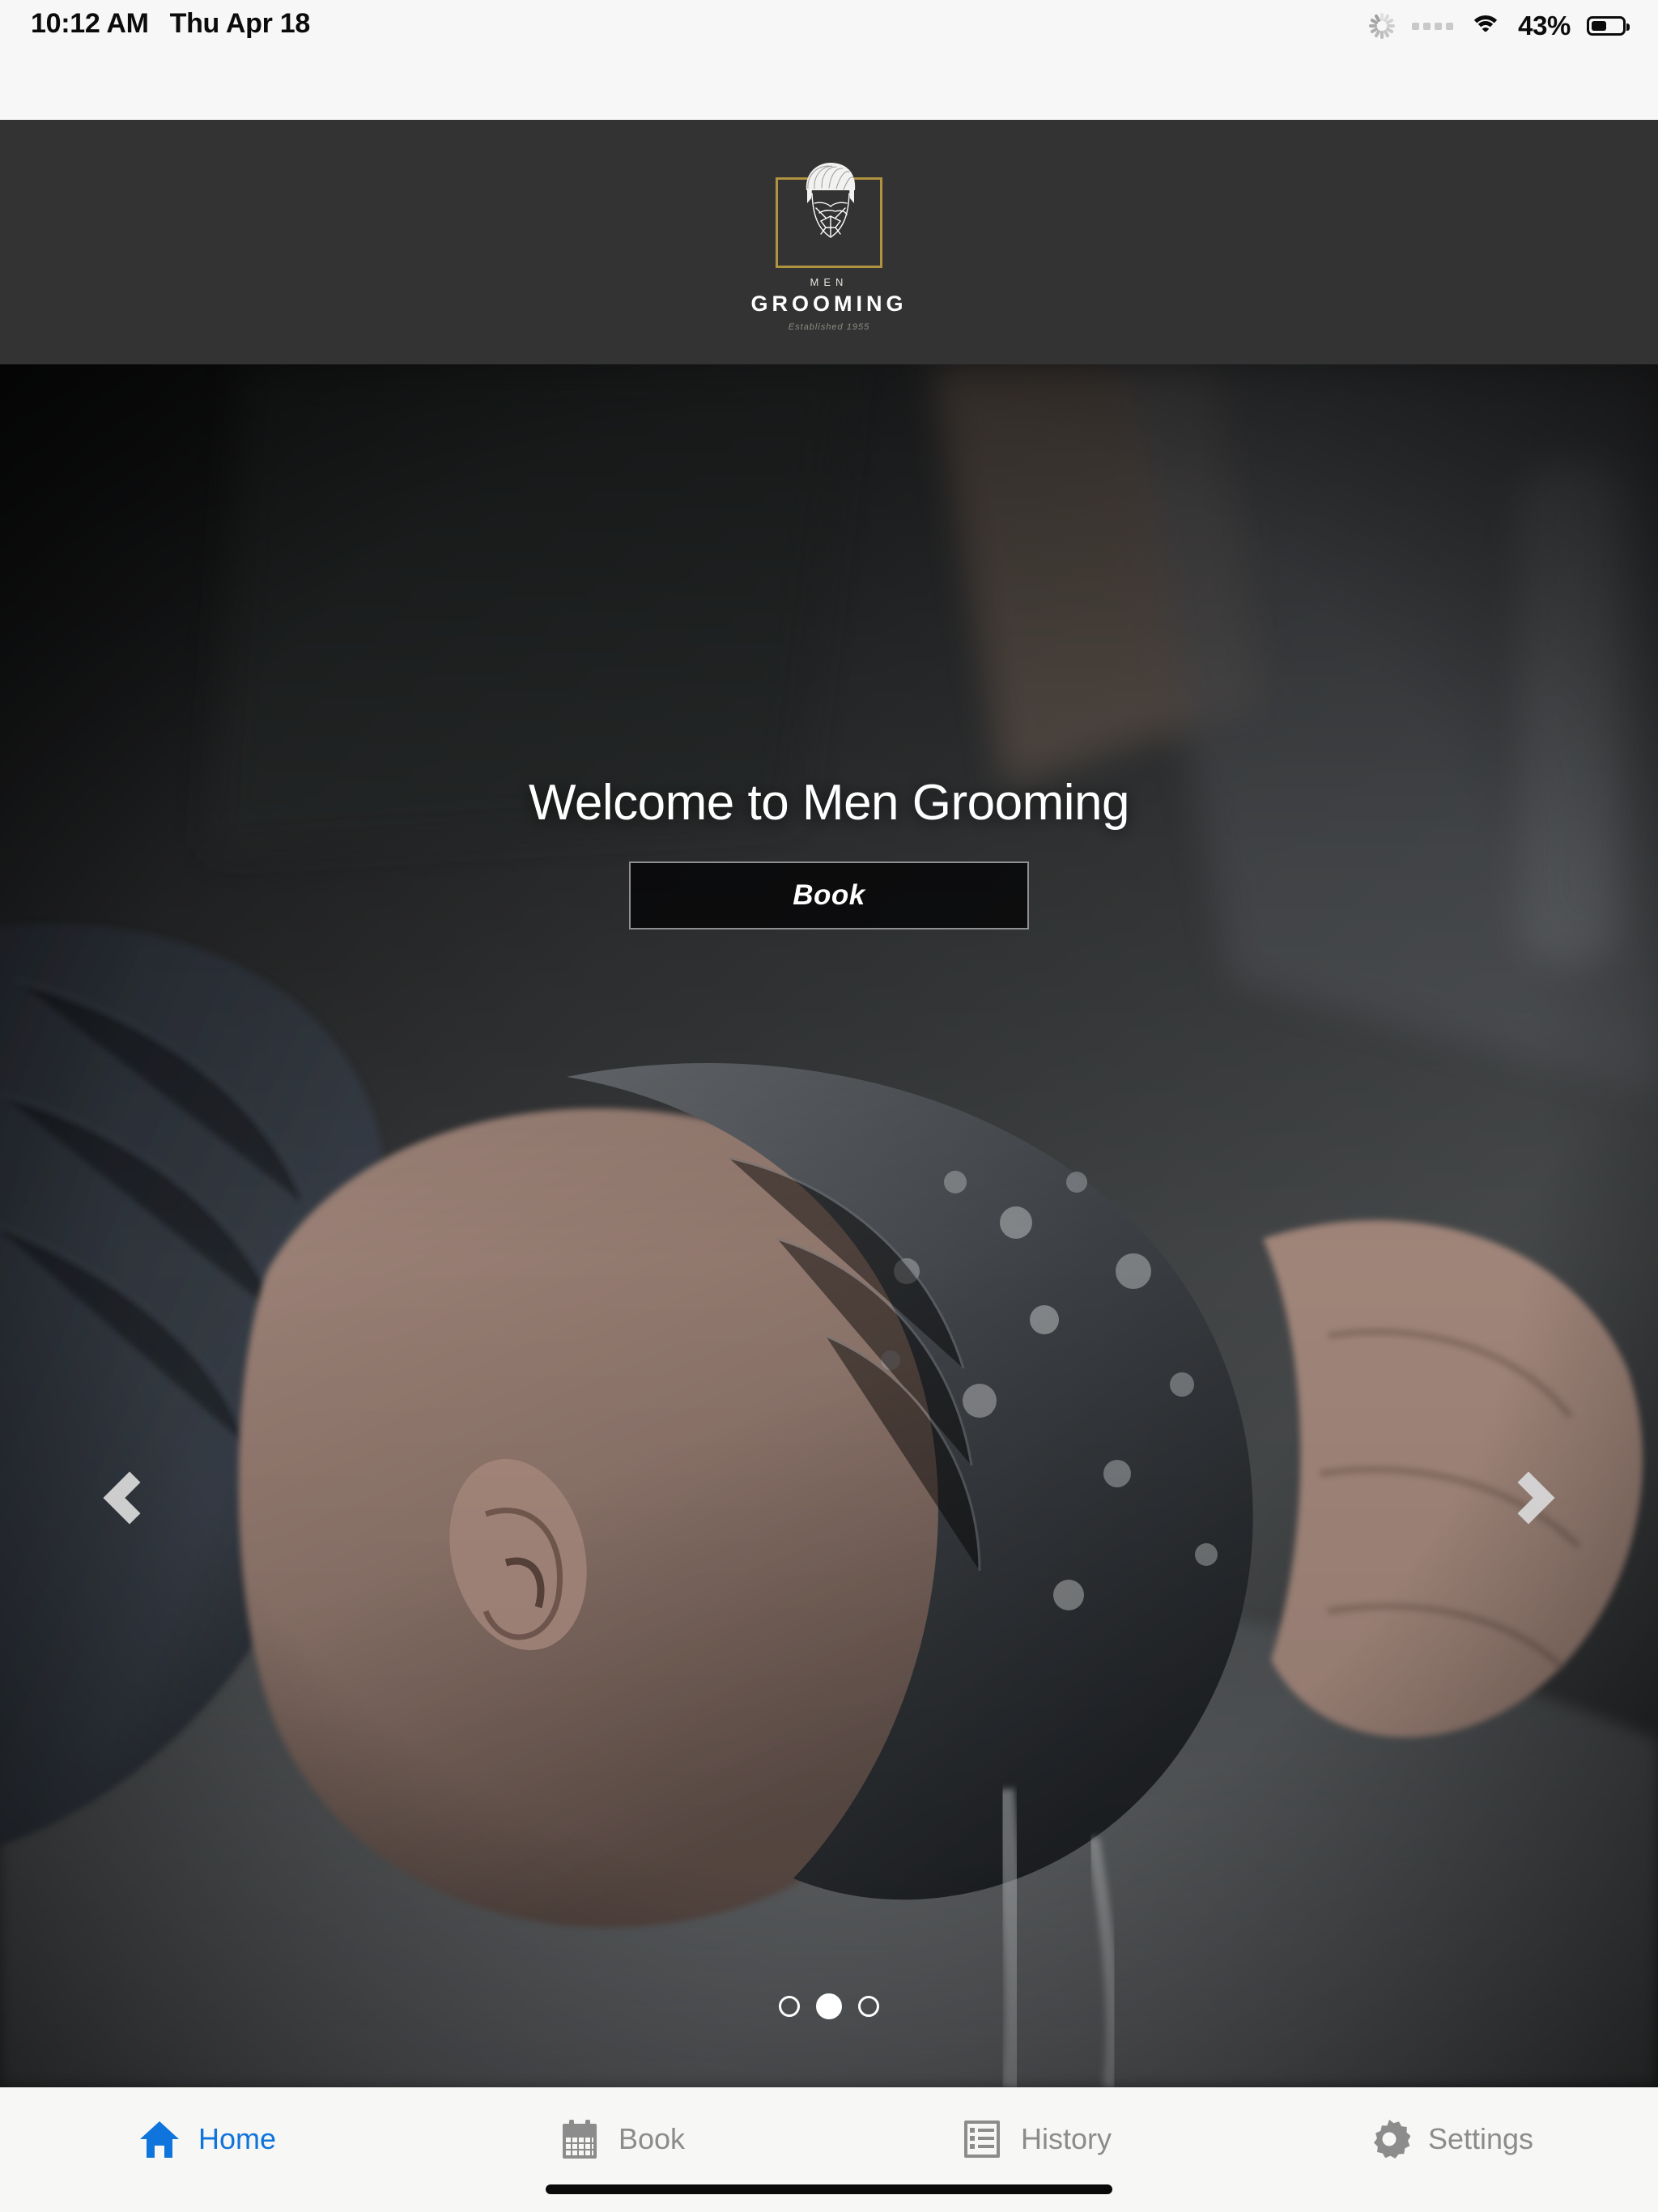  Describe the element at coordinates (1480, 2138) in the screenshot. I see `tab-settings-label: Settings` at that location.